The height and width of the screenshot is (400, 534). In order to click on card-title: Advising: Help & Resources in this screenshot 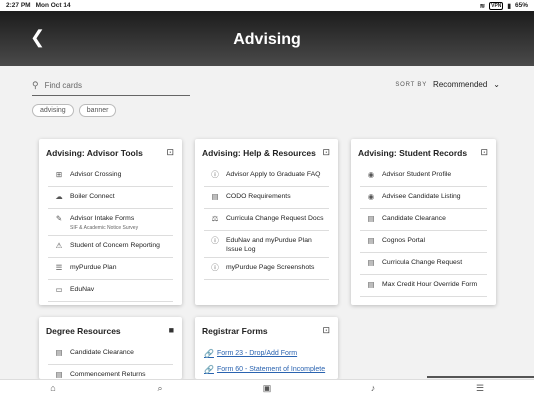, I will do `click(259, 153)`.